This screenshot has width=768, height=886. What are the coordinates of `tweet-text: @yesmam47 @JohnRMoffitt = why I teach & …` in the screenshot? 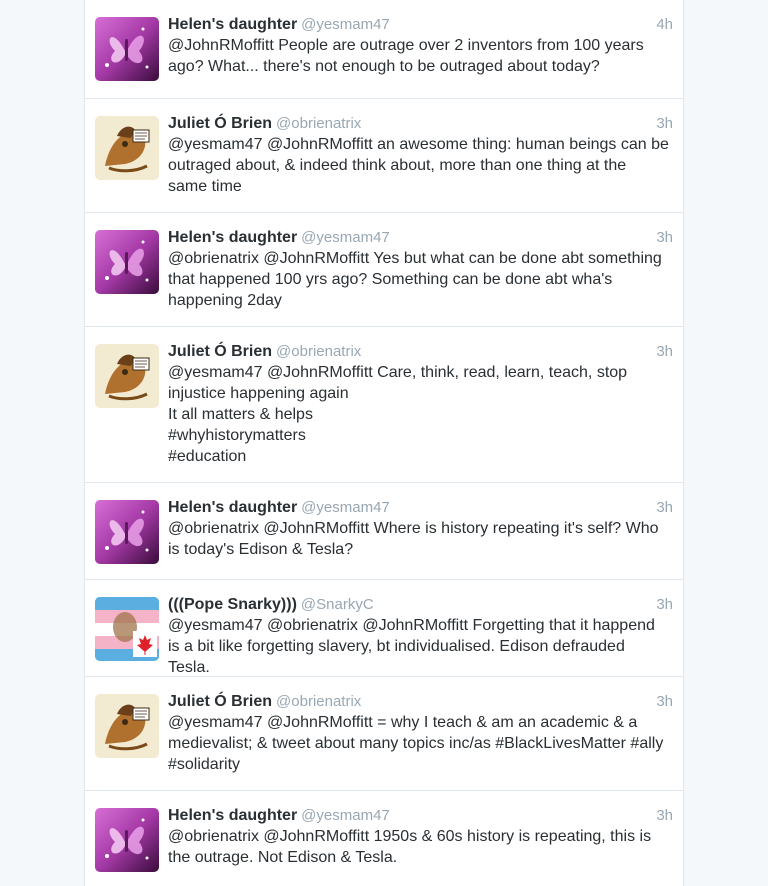 It's located at (416, 743).